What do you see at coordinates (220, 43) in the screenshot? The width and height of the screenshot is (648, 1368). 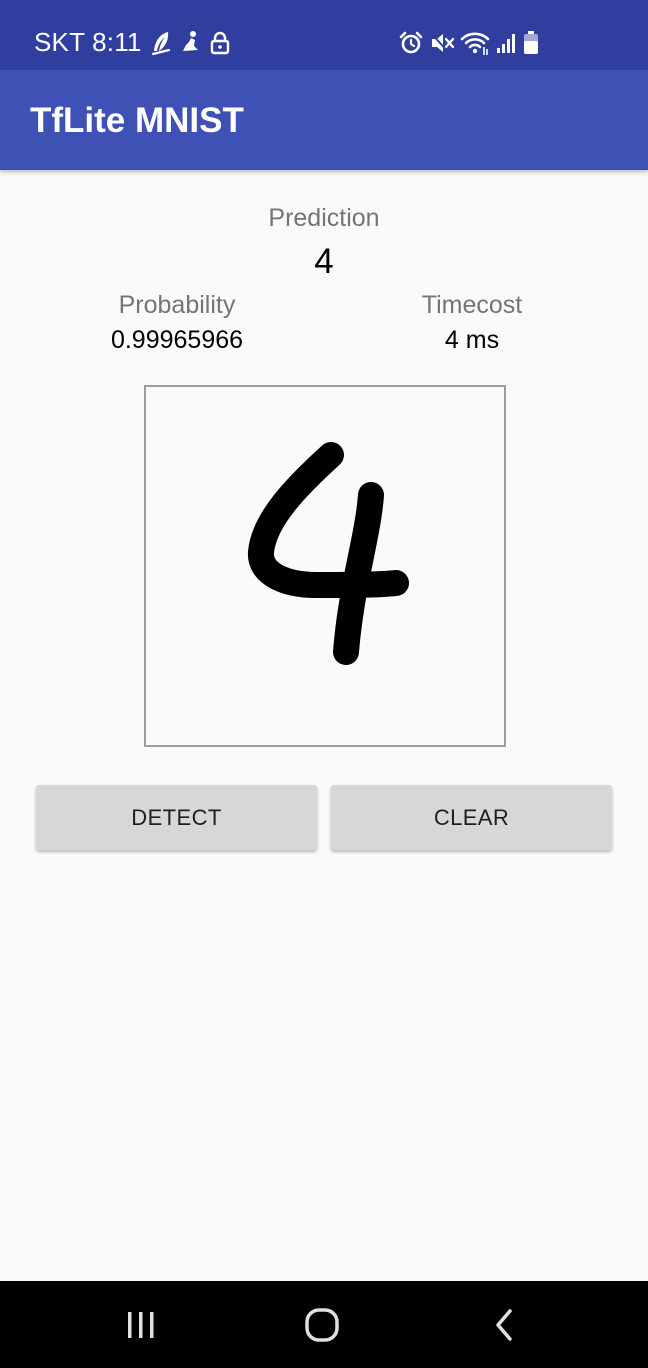 I see `lock-icon` at bounding box center [220, 43].